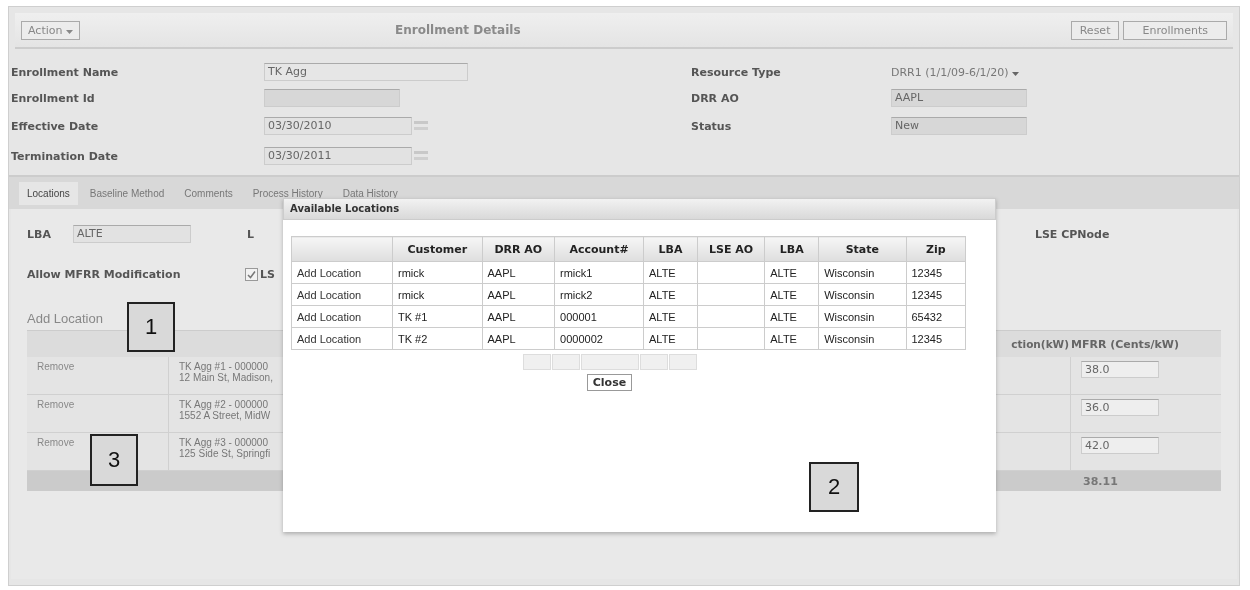 The width and height of the screenshot is (1250, 590). I want to click on tab: Locations, so click(48, 193).